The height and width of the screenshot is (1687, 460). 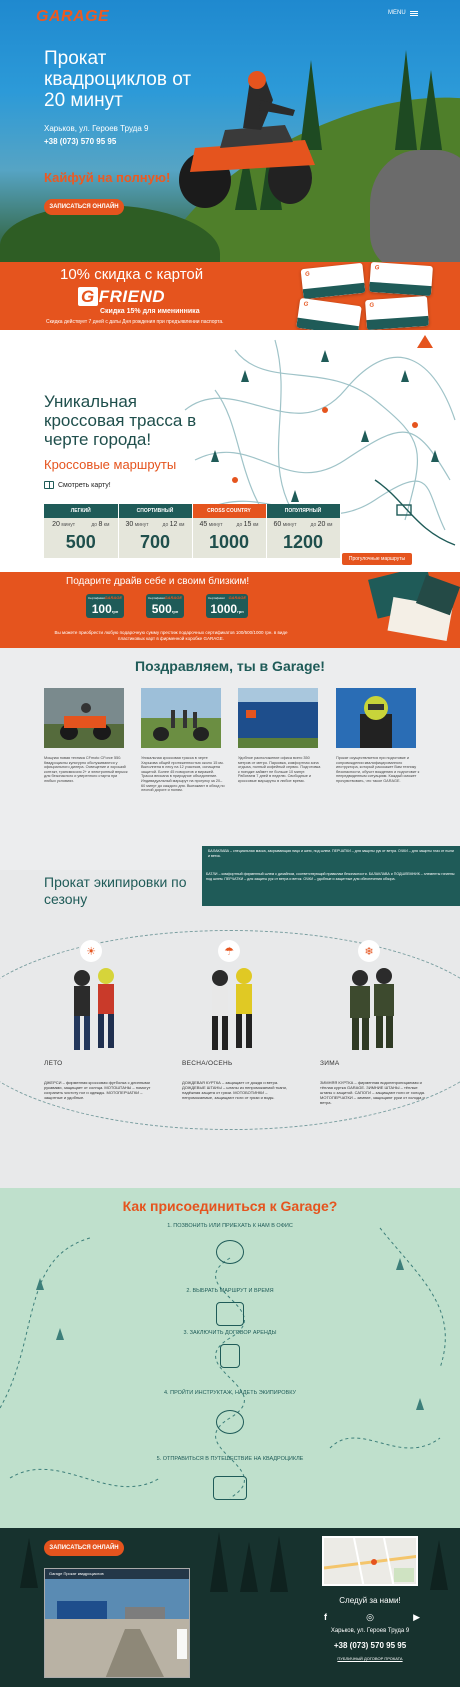 What do you see at coordinates (229, 511) in the screenshot?
I see `route-header: CROSS COUNTRY` at bounding box center [229, 511].